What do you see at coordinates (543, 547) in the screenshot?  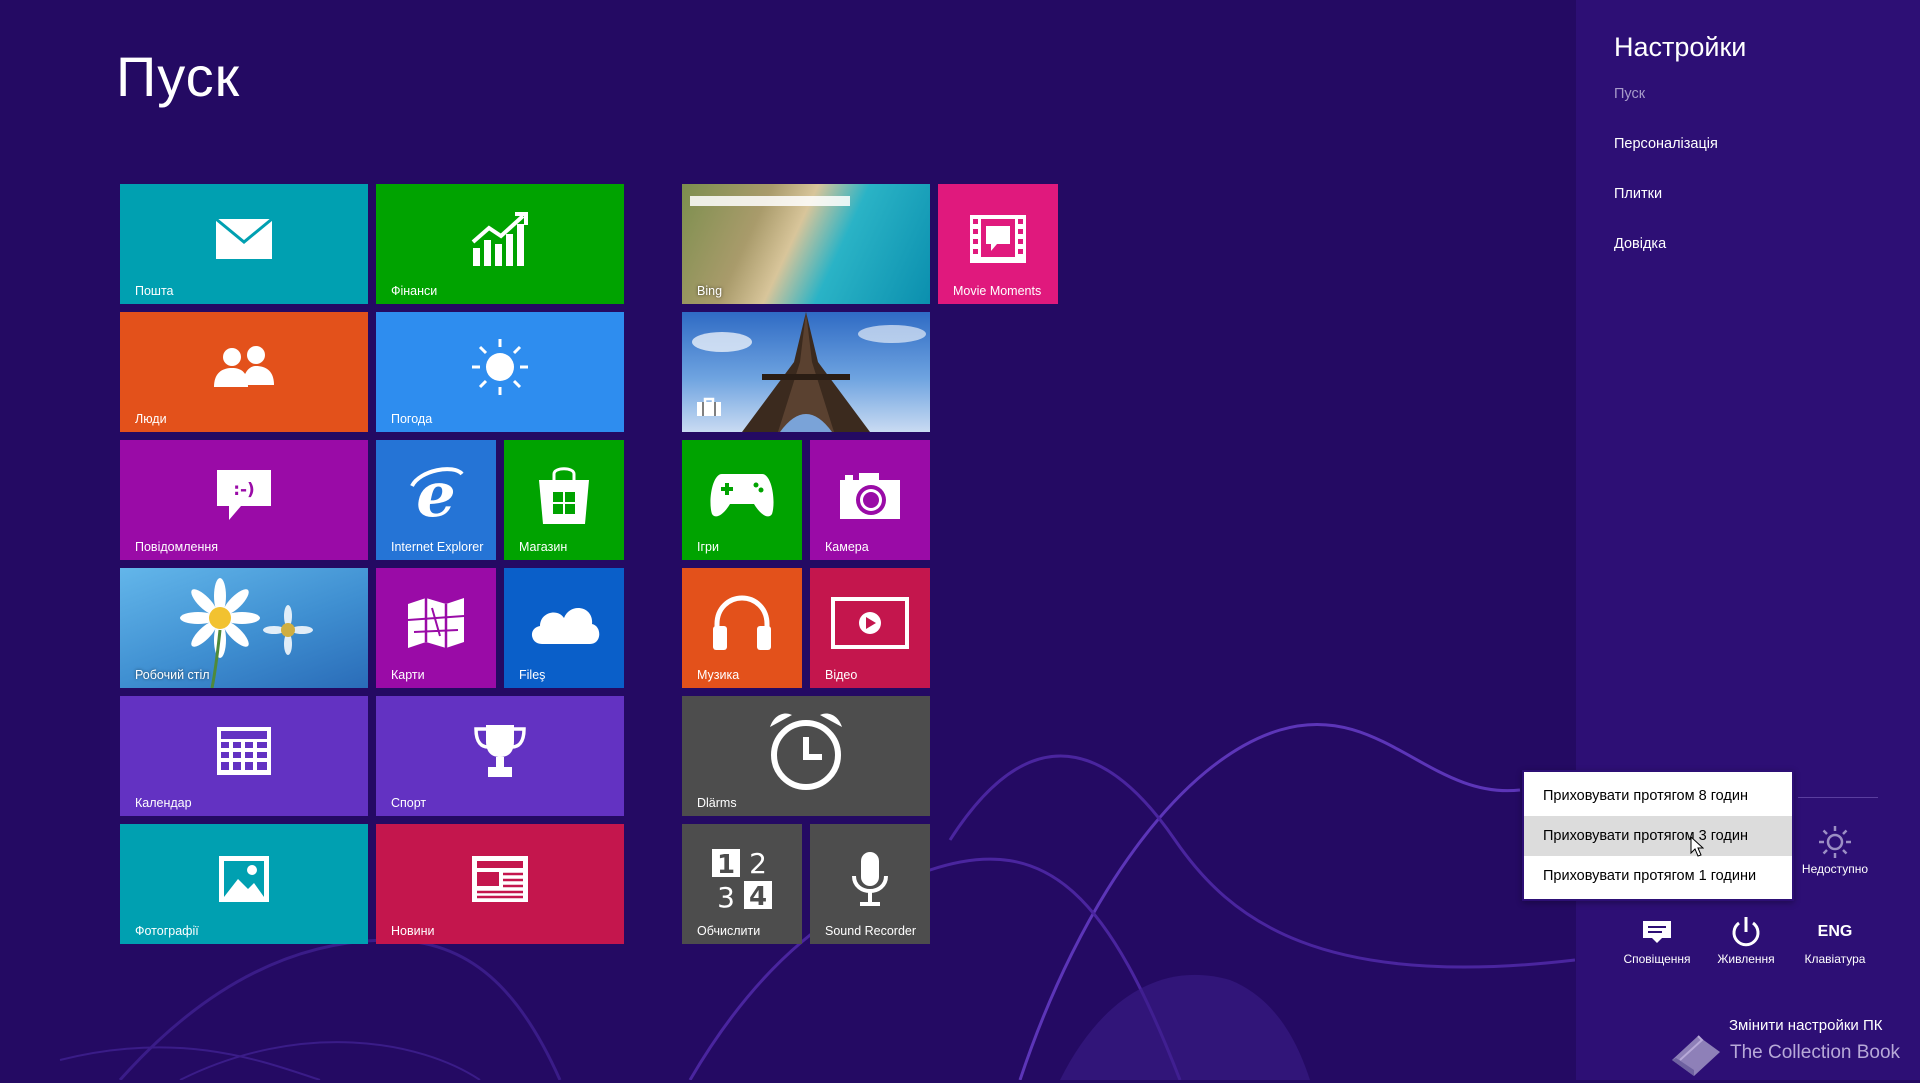 I see `tile-label: Магазин` at bounding box center [543, 547].